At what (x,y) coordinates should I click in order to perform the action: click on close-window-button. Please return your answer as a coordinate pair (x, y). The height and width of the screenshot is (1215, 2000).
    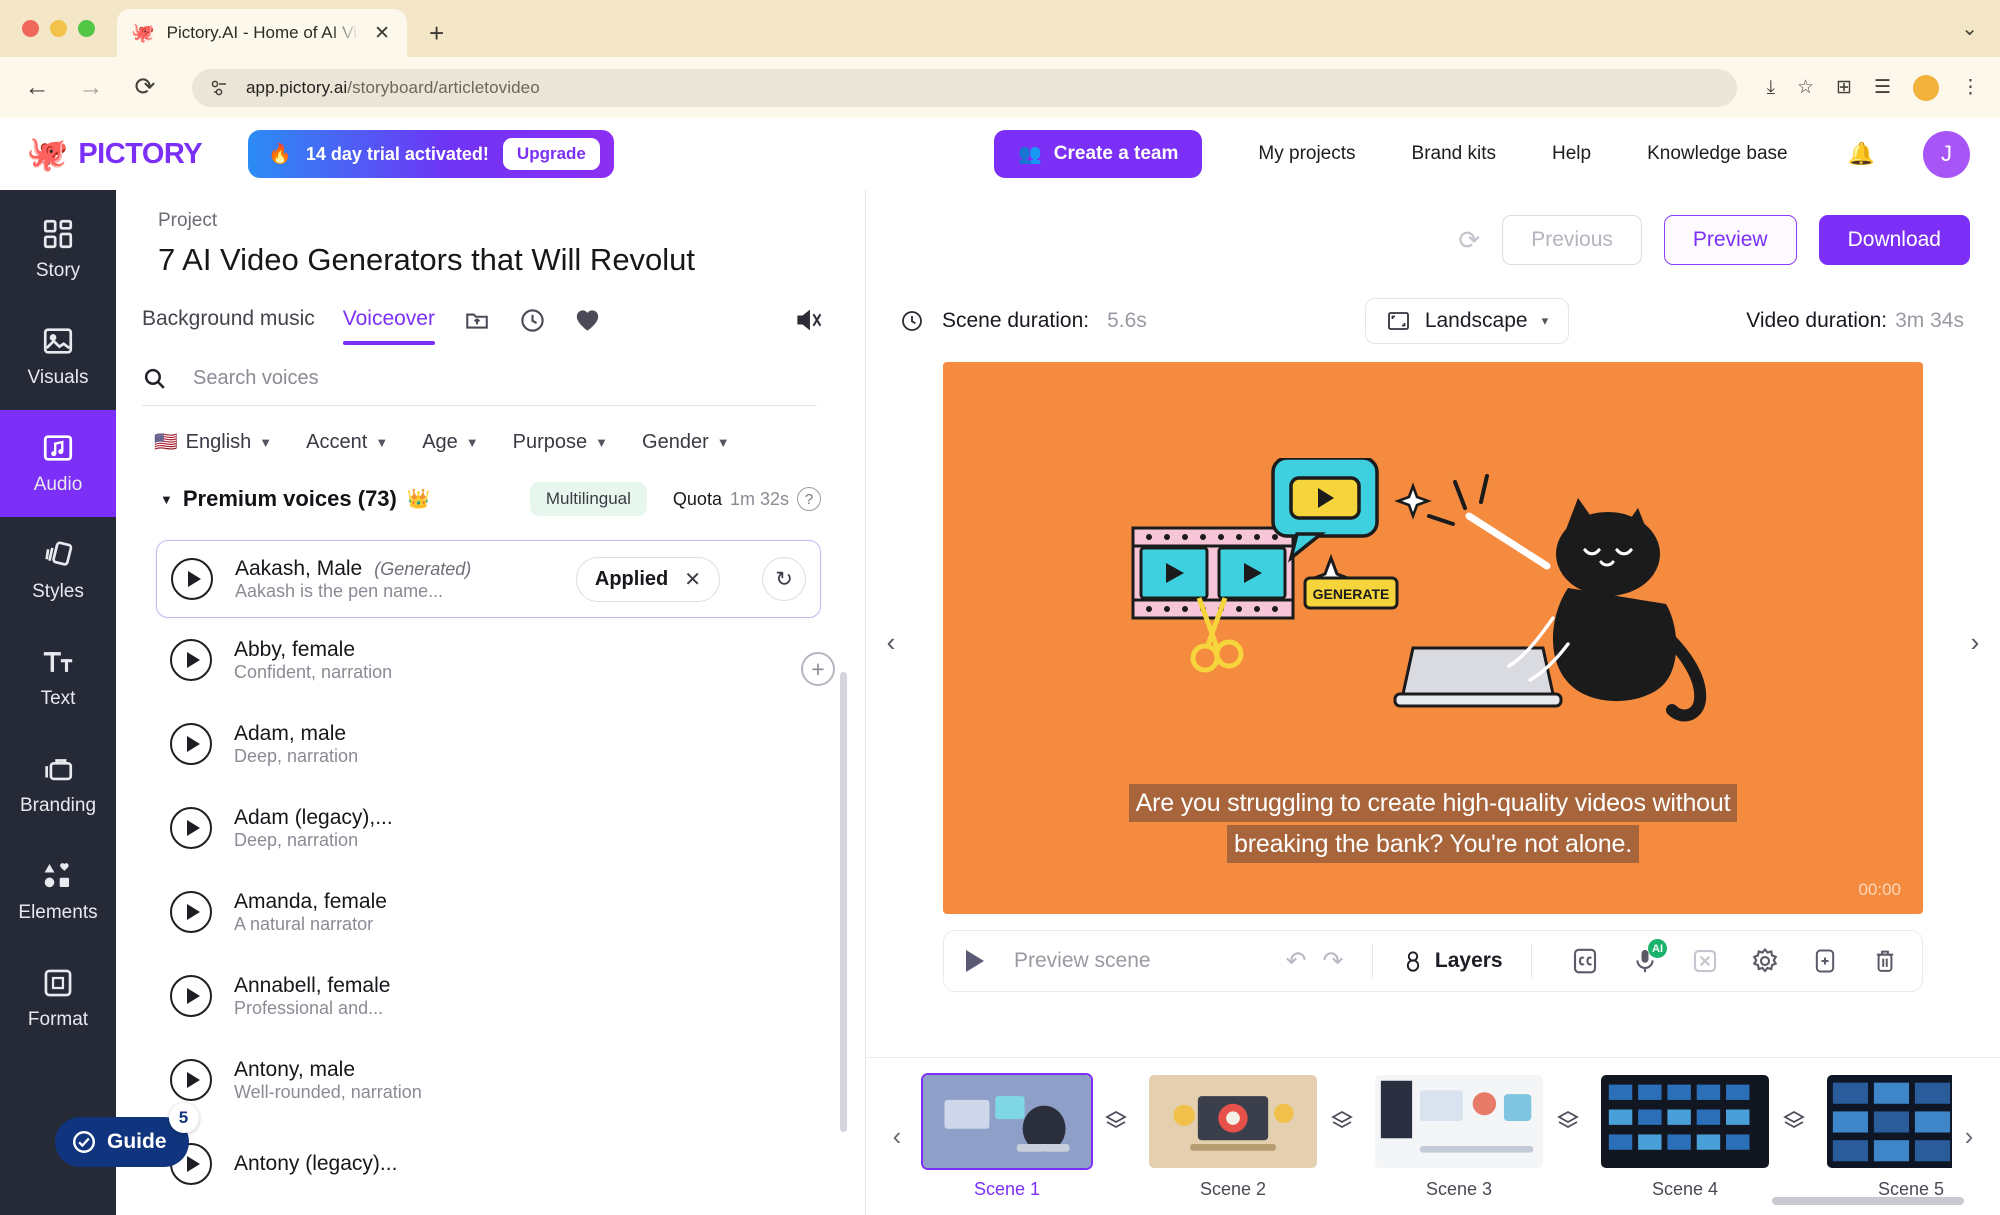
    Looking at the image, I should click on (30, 28).